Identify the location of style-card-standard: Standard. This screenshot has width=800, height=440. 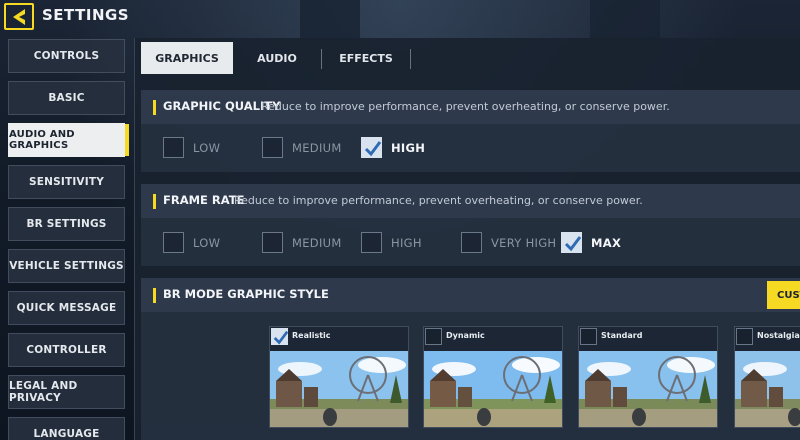
(648, 377).